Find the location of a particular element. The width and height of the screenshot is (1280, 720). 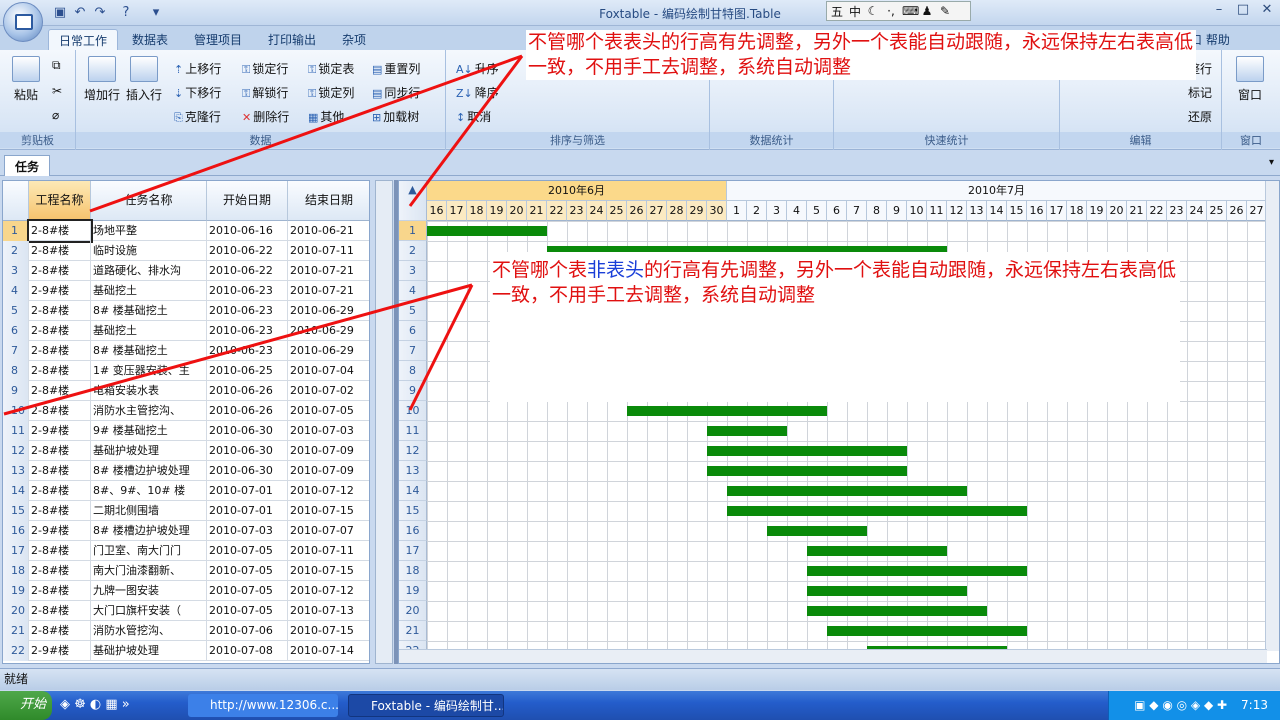

table-cell: 消防水主管挖沟、 is located at coordinates (149, 411).